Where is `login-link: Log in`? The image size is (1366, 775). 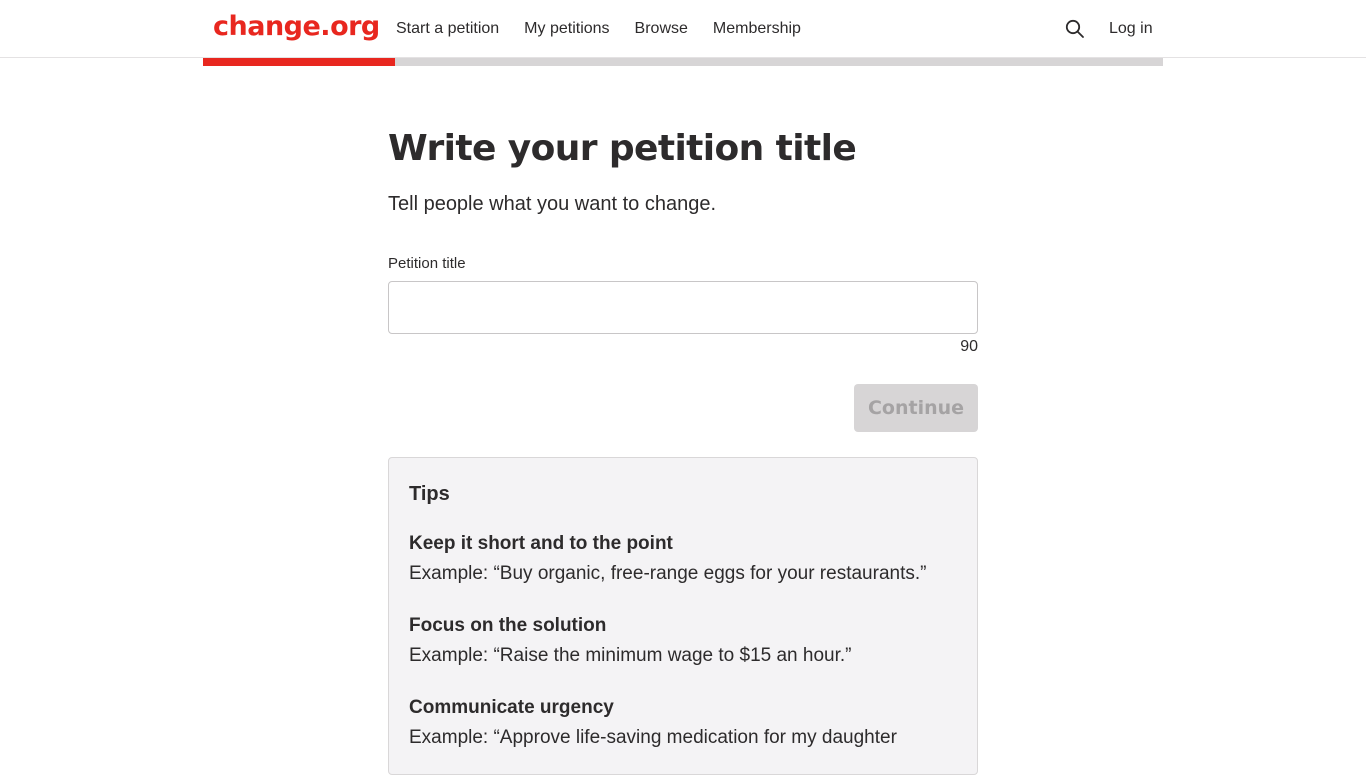
login-link: Log in is located at coordinates (1131, 29).